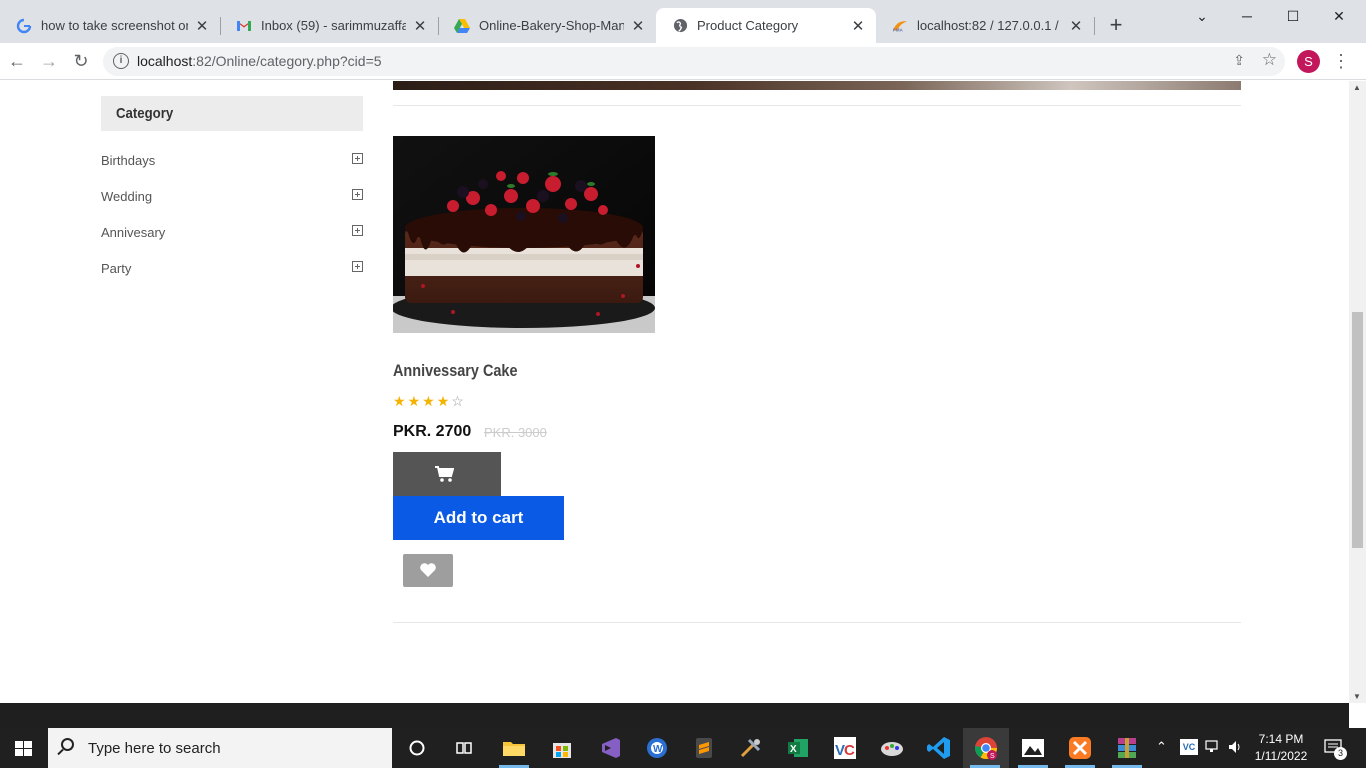  Describe the element at coordinates (610, 748) in the screenshot. I see `visual-studio-icon` at that location.